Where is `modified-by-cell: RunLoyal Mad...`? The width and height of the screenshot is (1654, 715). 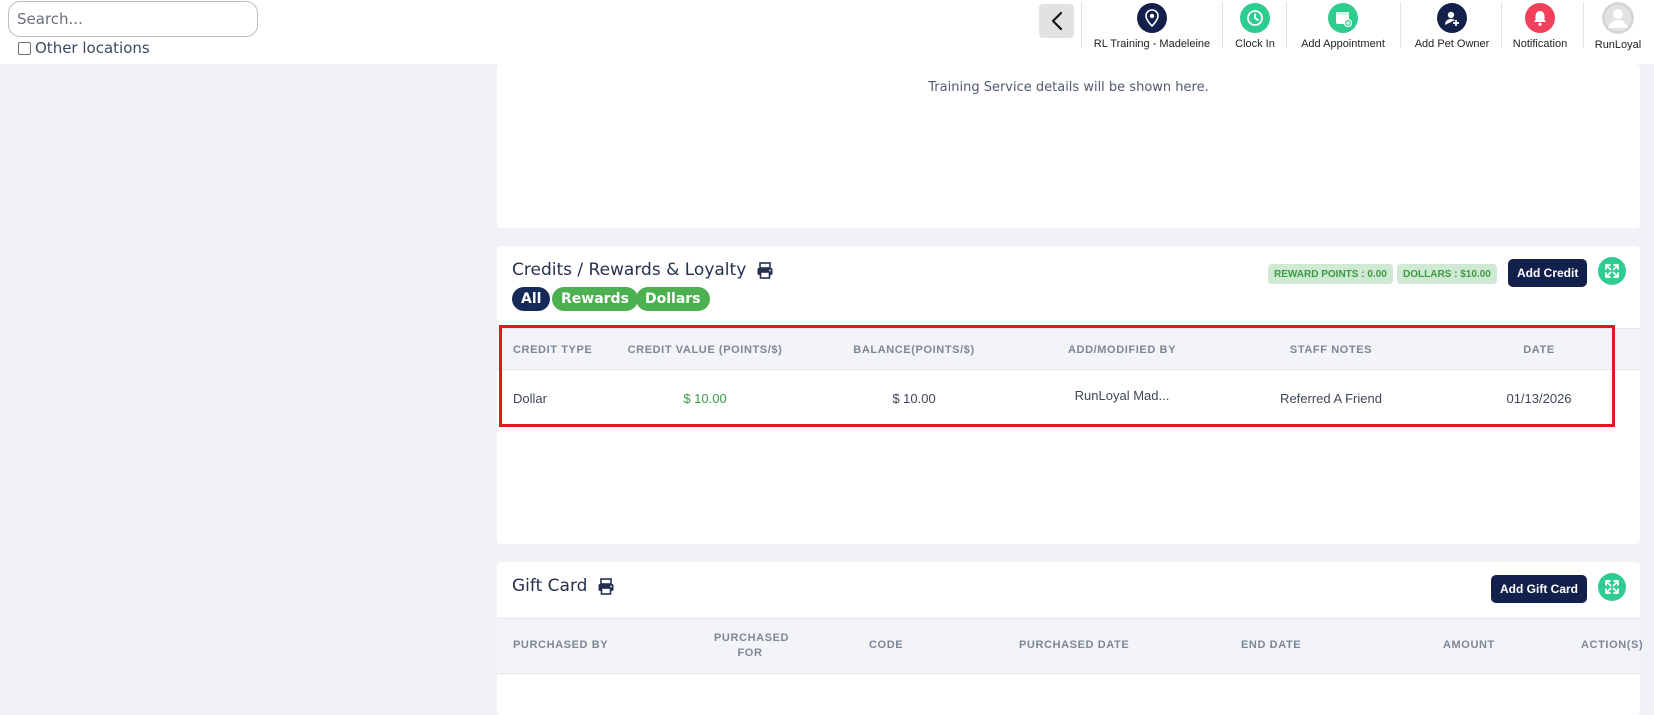 modified-by-cell: RunLoyal Mad... is located at coordinates (1122, 395).